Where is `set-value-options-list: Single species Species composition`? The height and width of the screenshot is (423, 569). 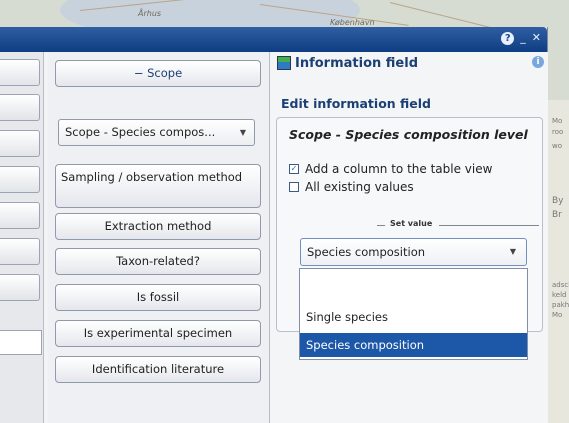
set-value-options-list: Single species Species composition is located at coordinates (413, 314).